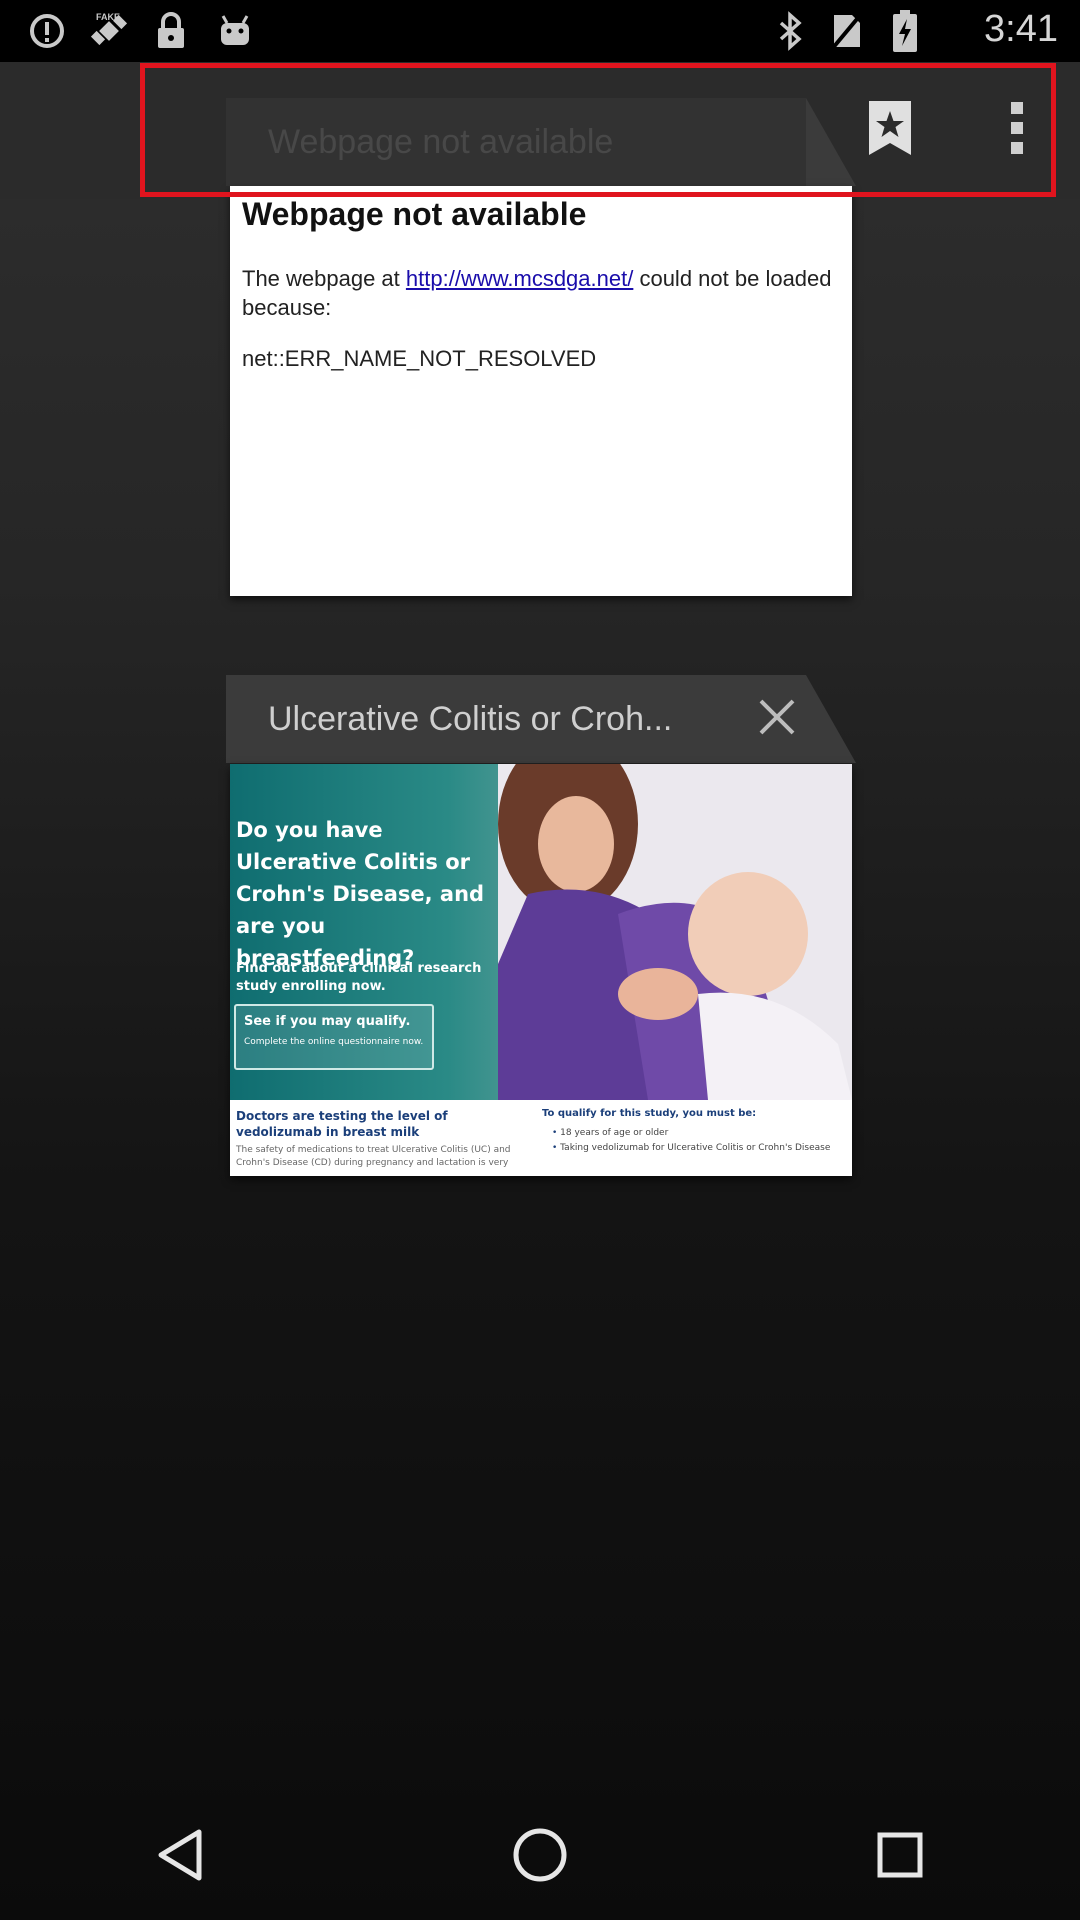 The image size is (1080, 1920). Describe the element at coordinates (791, 31) in the screenshot. I see `bluetooth-icon` at that location.